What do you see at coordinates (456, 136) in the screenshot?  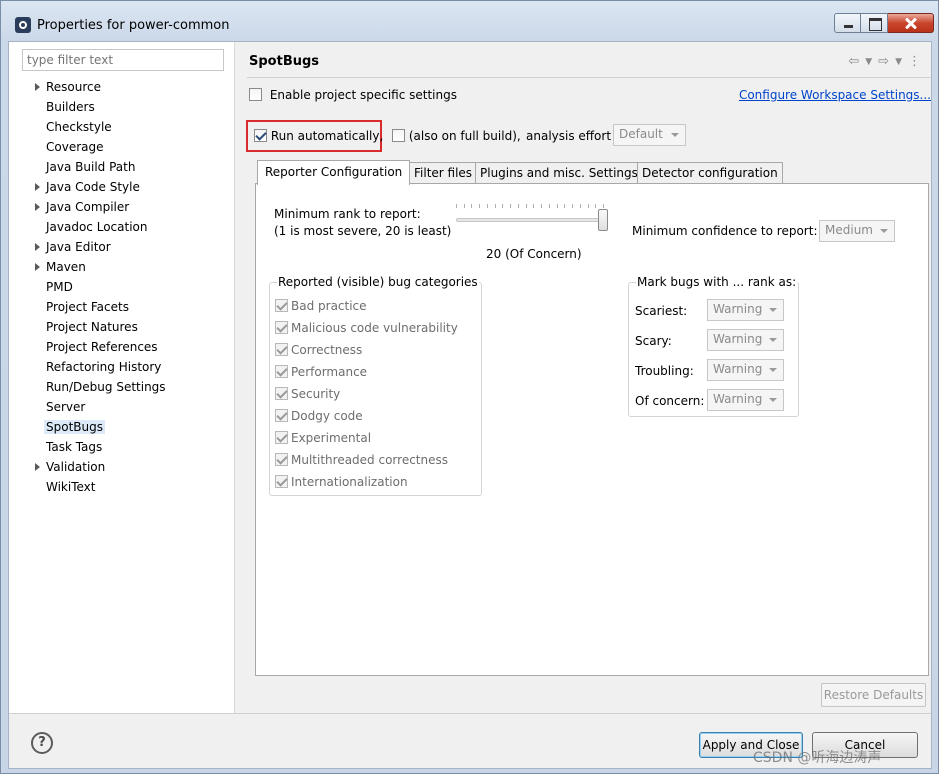 I see `full-build: (also on full build),` at bounding box center [456, 136].